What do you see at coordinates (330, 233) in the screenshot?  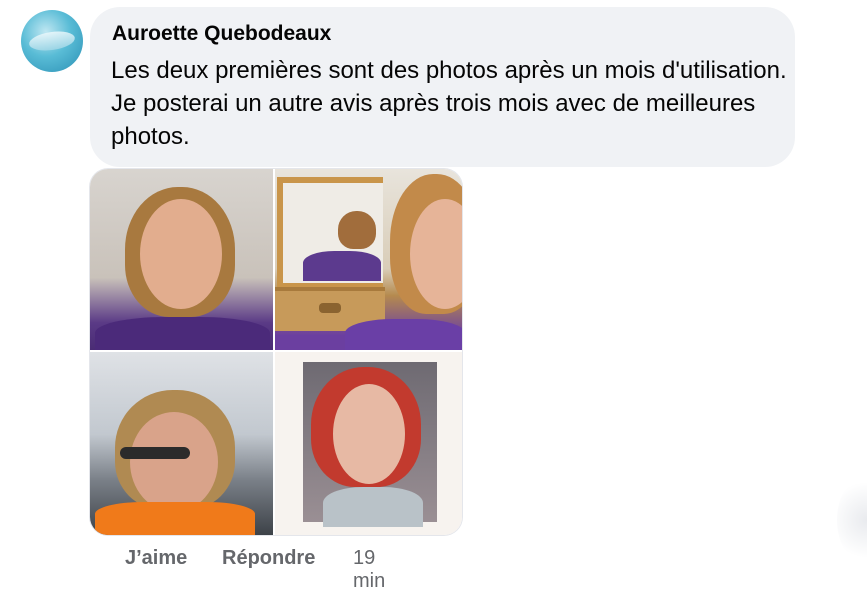 I see `mirror-frame` at bounding box center [330, 233].